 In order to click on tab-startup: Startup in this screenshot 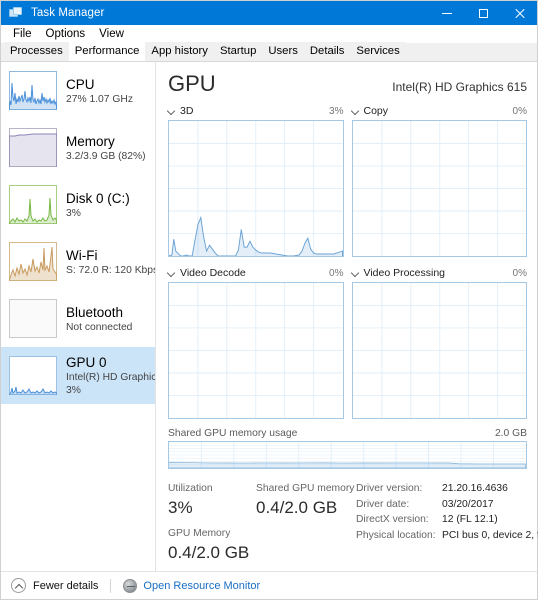, I will do `click(238, 51)`.